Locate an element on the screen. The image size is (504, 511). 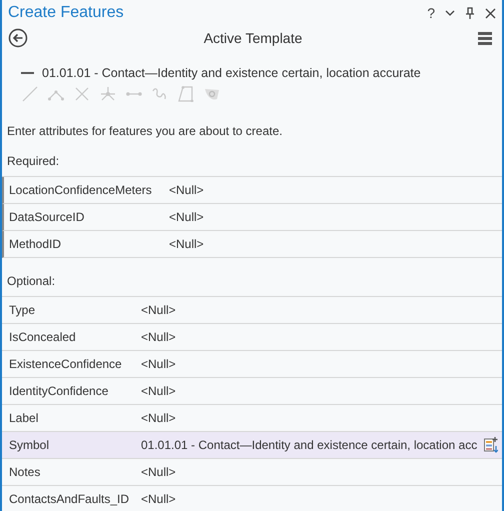
attribute-row: Symbol 01.01.01 - Contact—Identity and existence certain, location acc is located at coordinates (252, 445).